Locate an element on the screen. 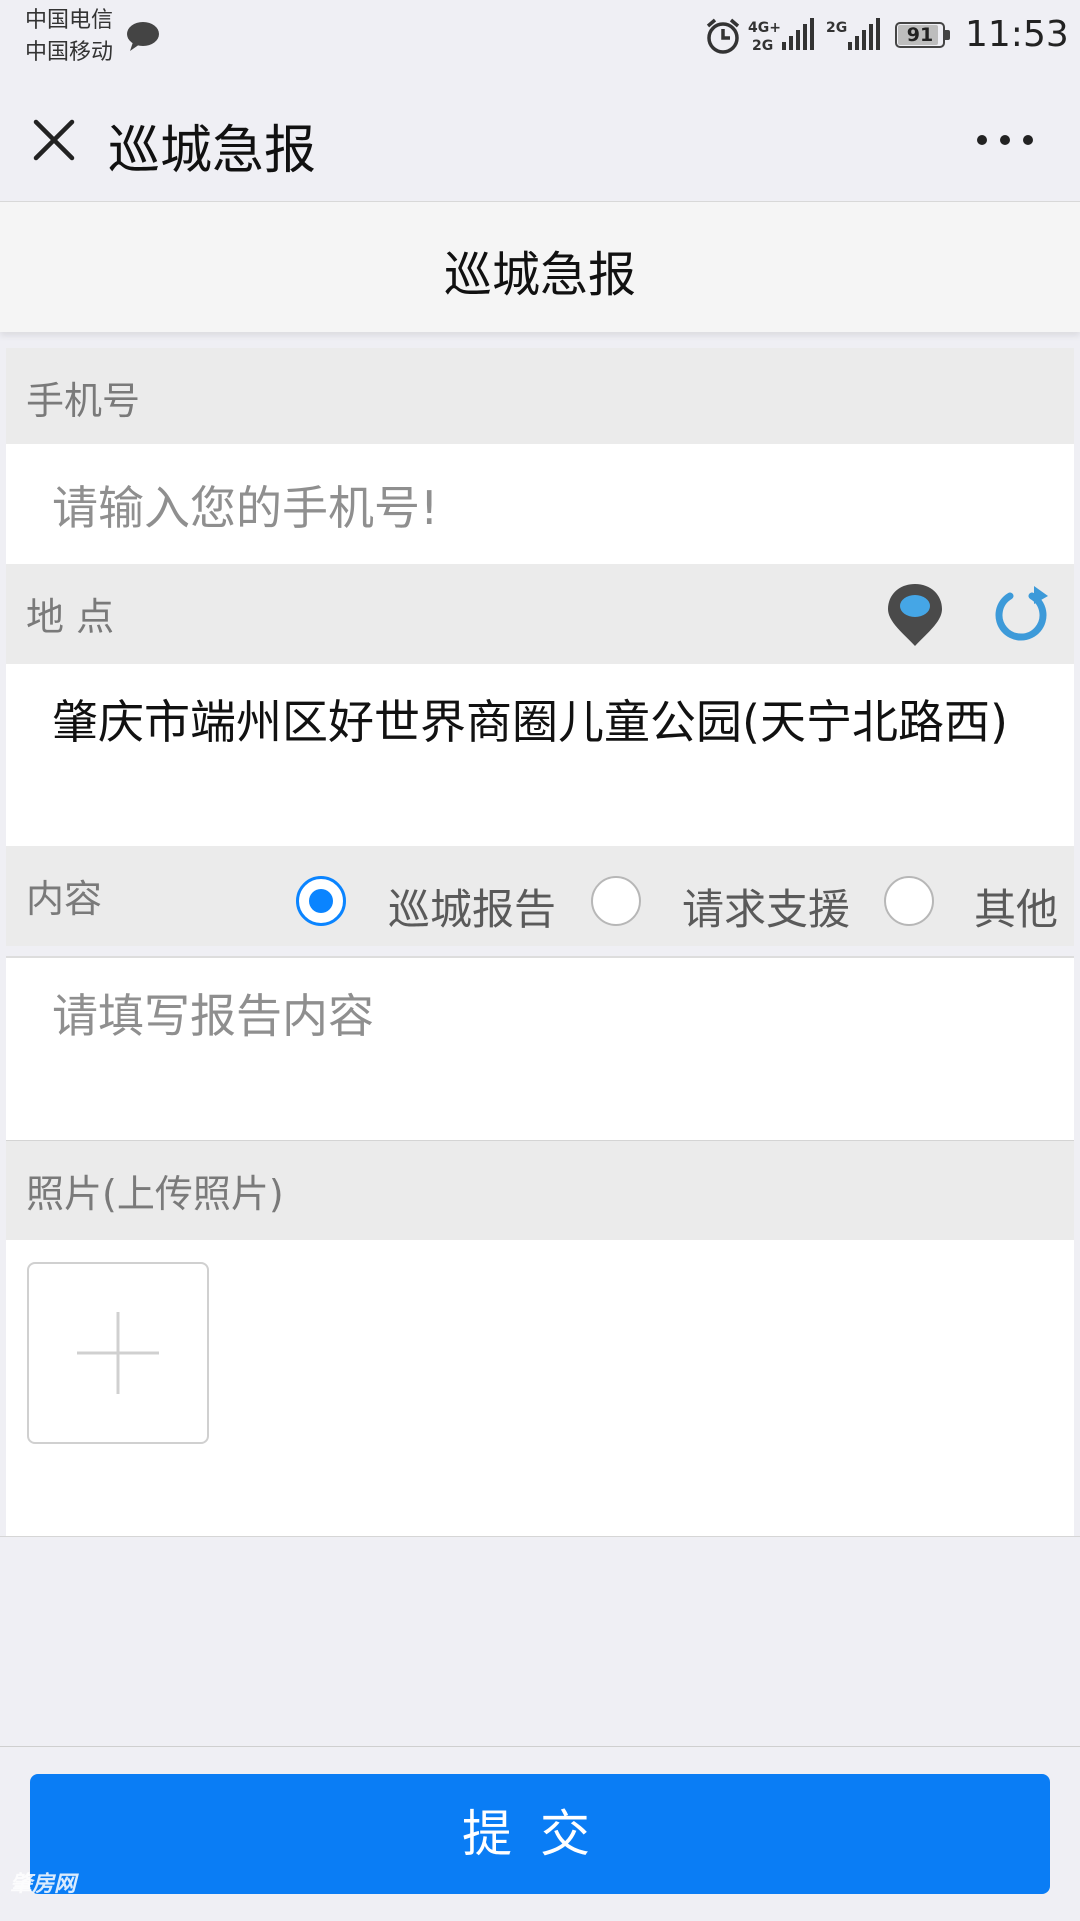 The image size is (1080, 1921). svg-text: 4G+ is located at coordinates (764, 28).